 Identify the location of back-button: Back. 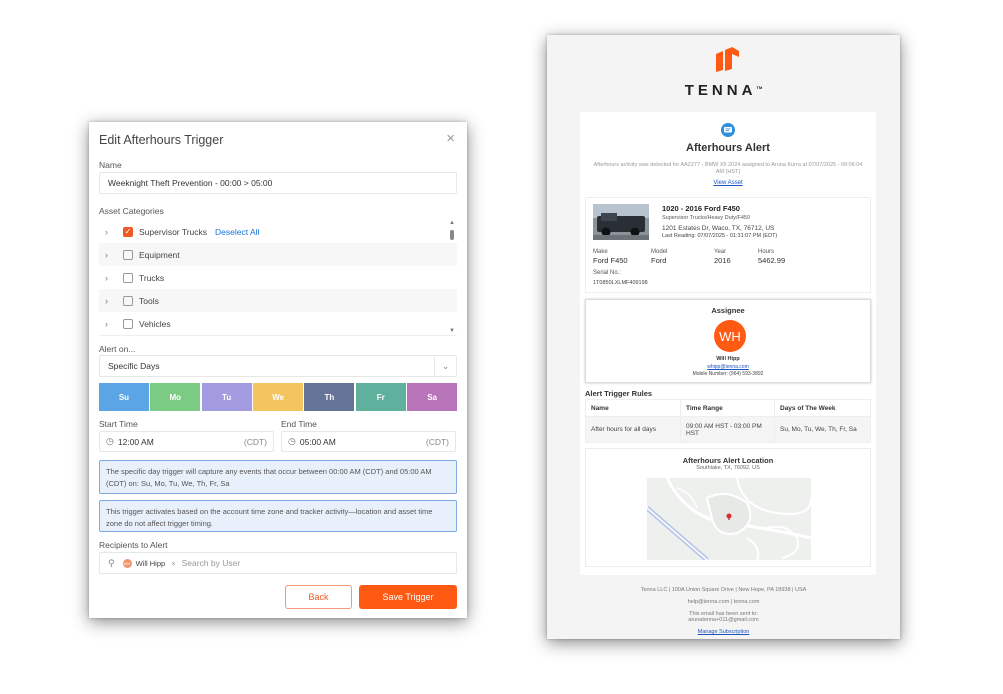
(318, 597).